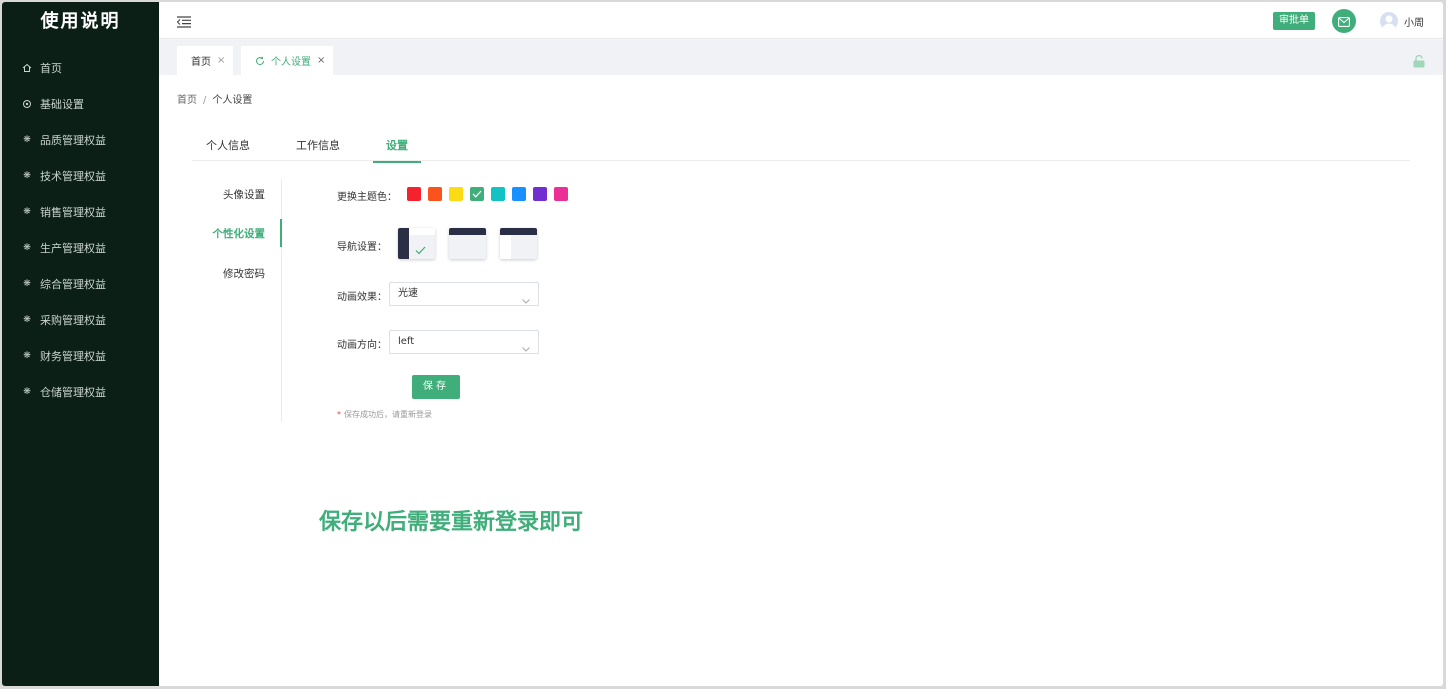  I want to click on sidebar-item-label: 基础设置, so click(62, 104).